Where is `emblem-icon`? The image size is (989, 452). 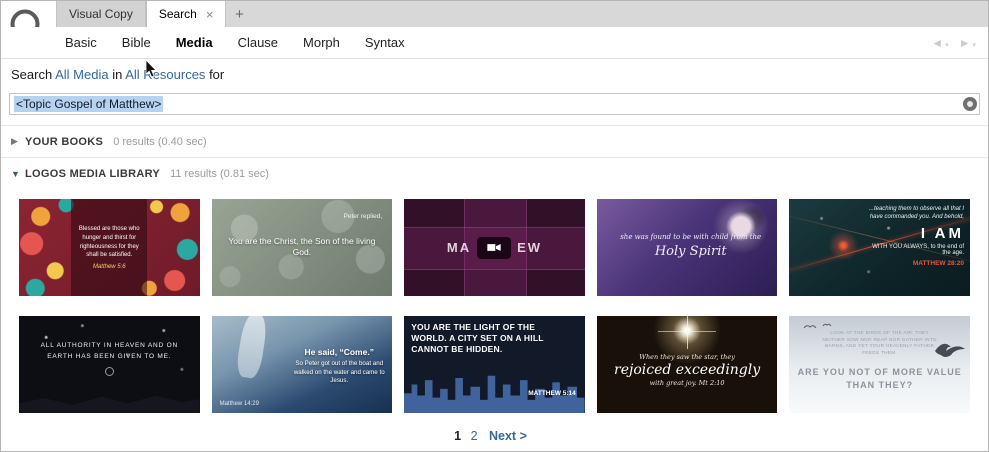 emblem-icon is located at coordinates (109, 371).